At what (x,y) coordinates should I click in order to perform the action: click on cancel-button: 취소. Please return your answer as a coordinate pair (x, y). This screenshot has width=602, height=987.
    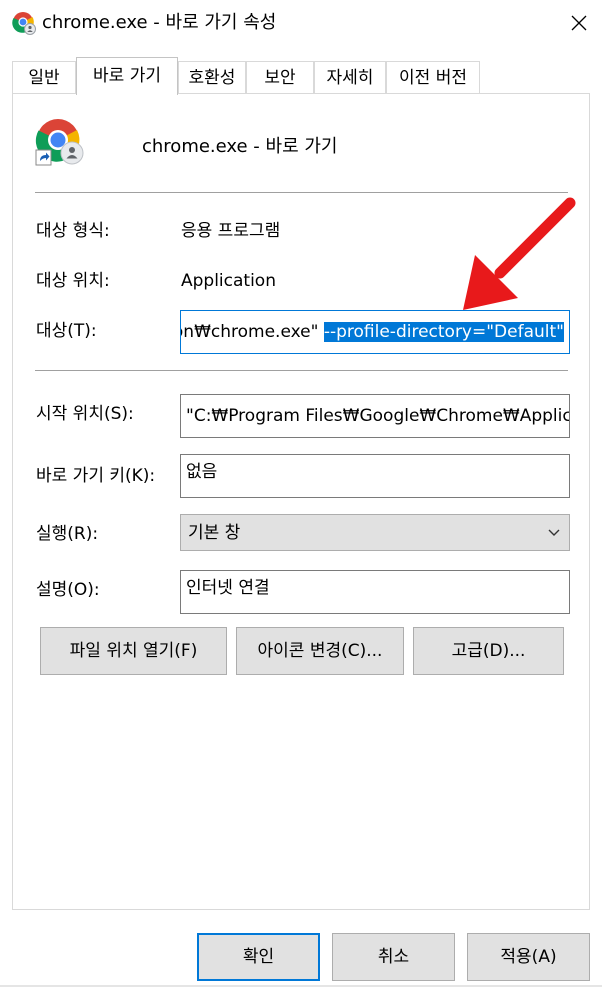
    Looking at the image, I should click on (393, 957).